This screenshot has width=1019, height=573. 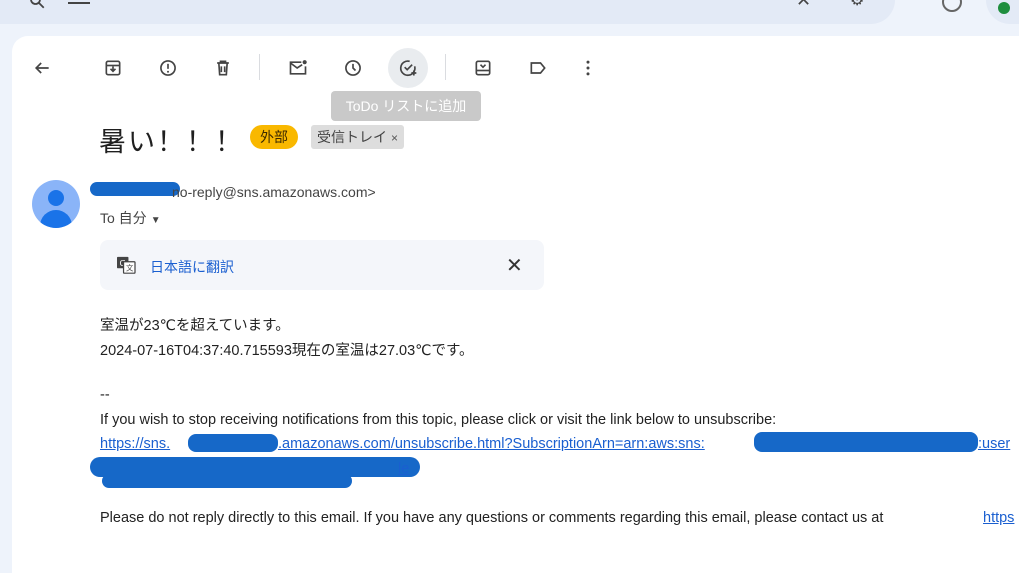 What do you see at coordinates (56, 219) in the screenshot?
I see `avatar-body` at bounding box center [56, 219].